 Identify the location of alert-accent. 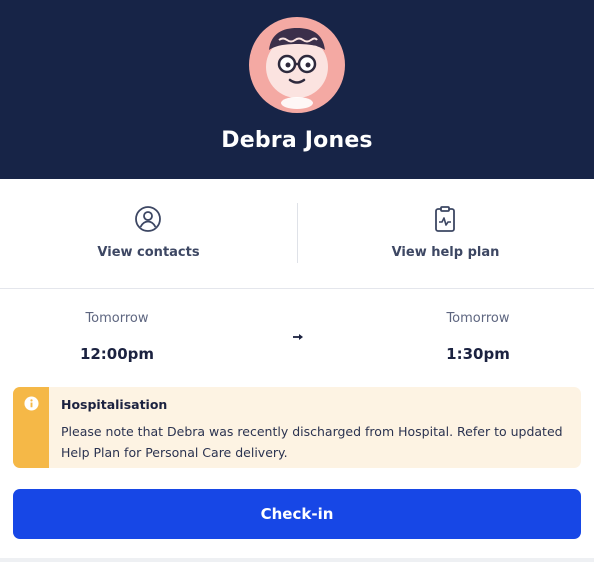
(31, 427).